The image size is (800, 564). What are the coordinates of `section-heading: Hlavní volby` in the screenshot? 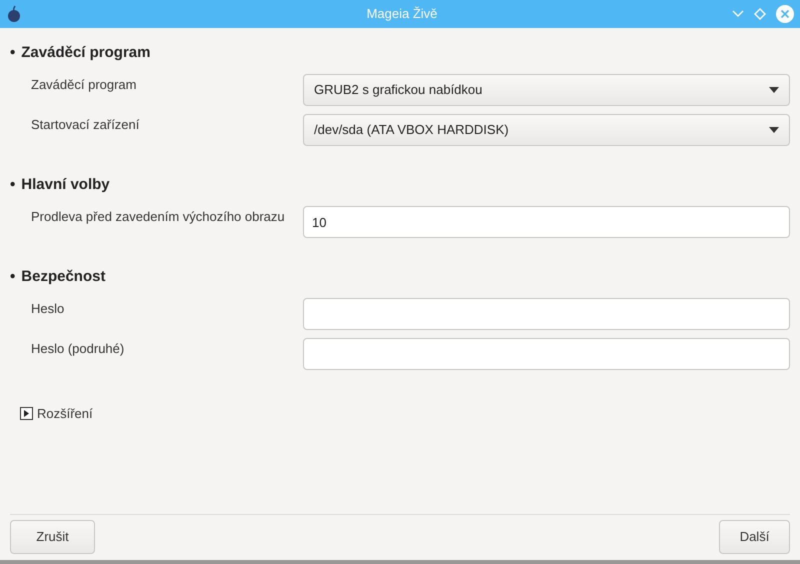 It's located at (65, 184).